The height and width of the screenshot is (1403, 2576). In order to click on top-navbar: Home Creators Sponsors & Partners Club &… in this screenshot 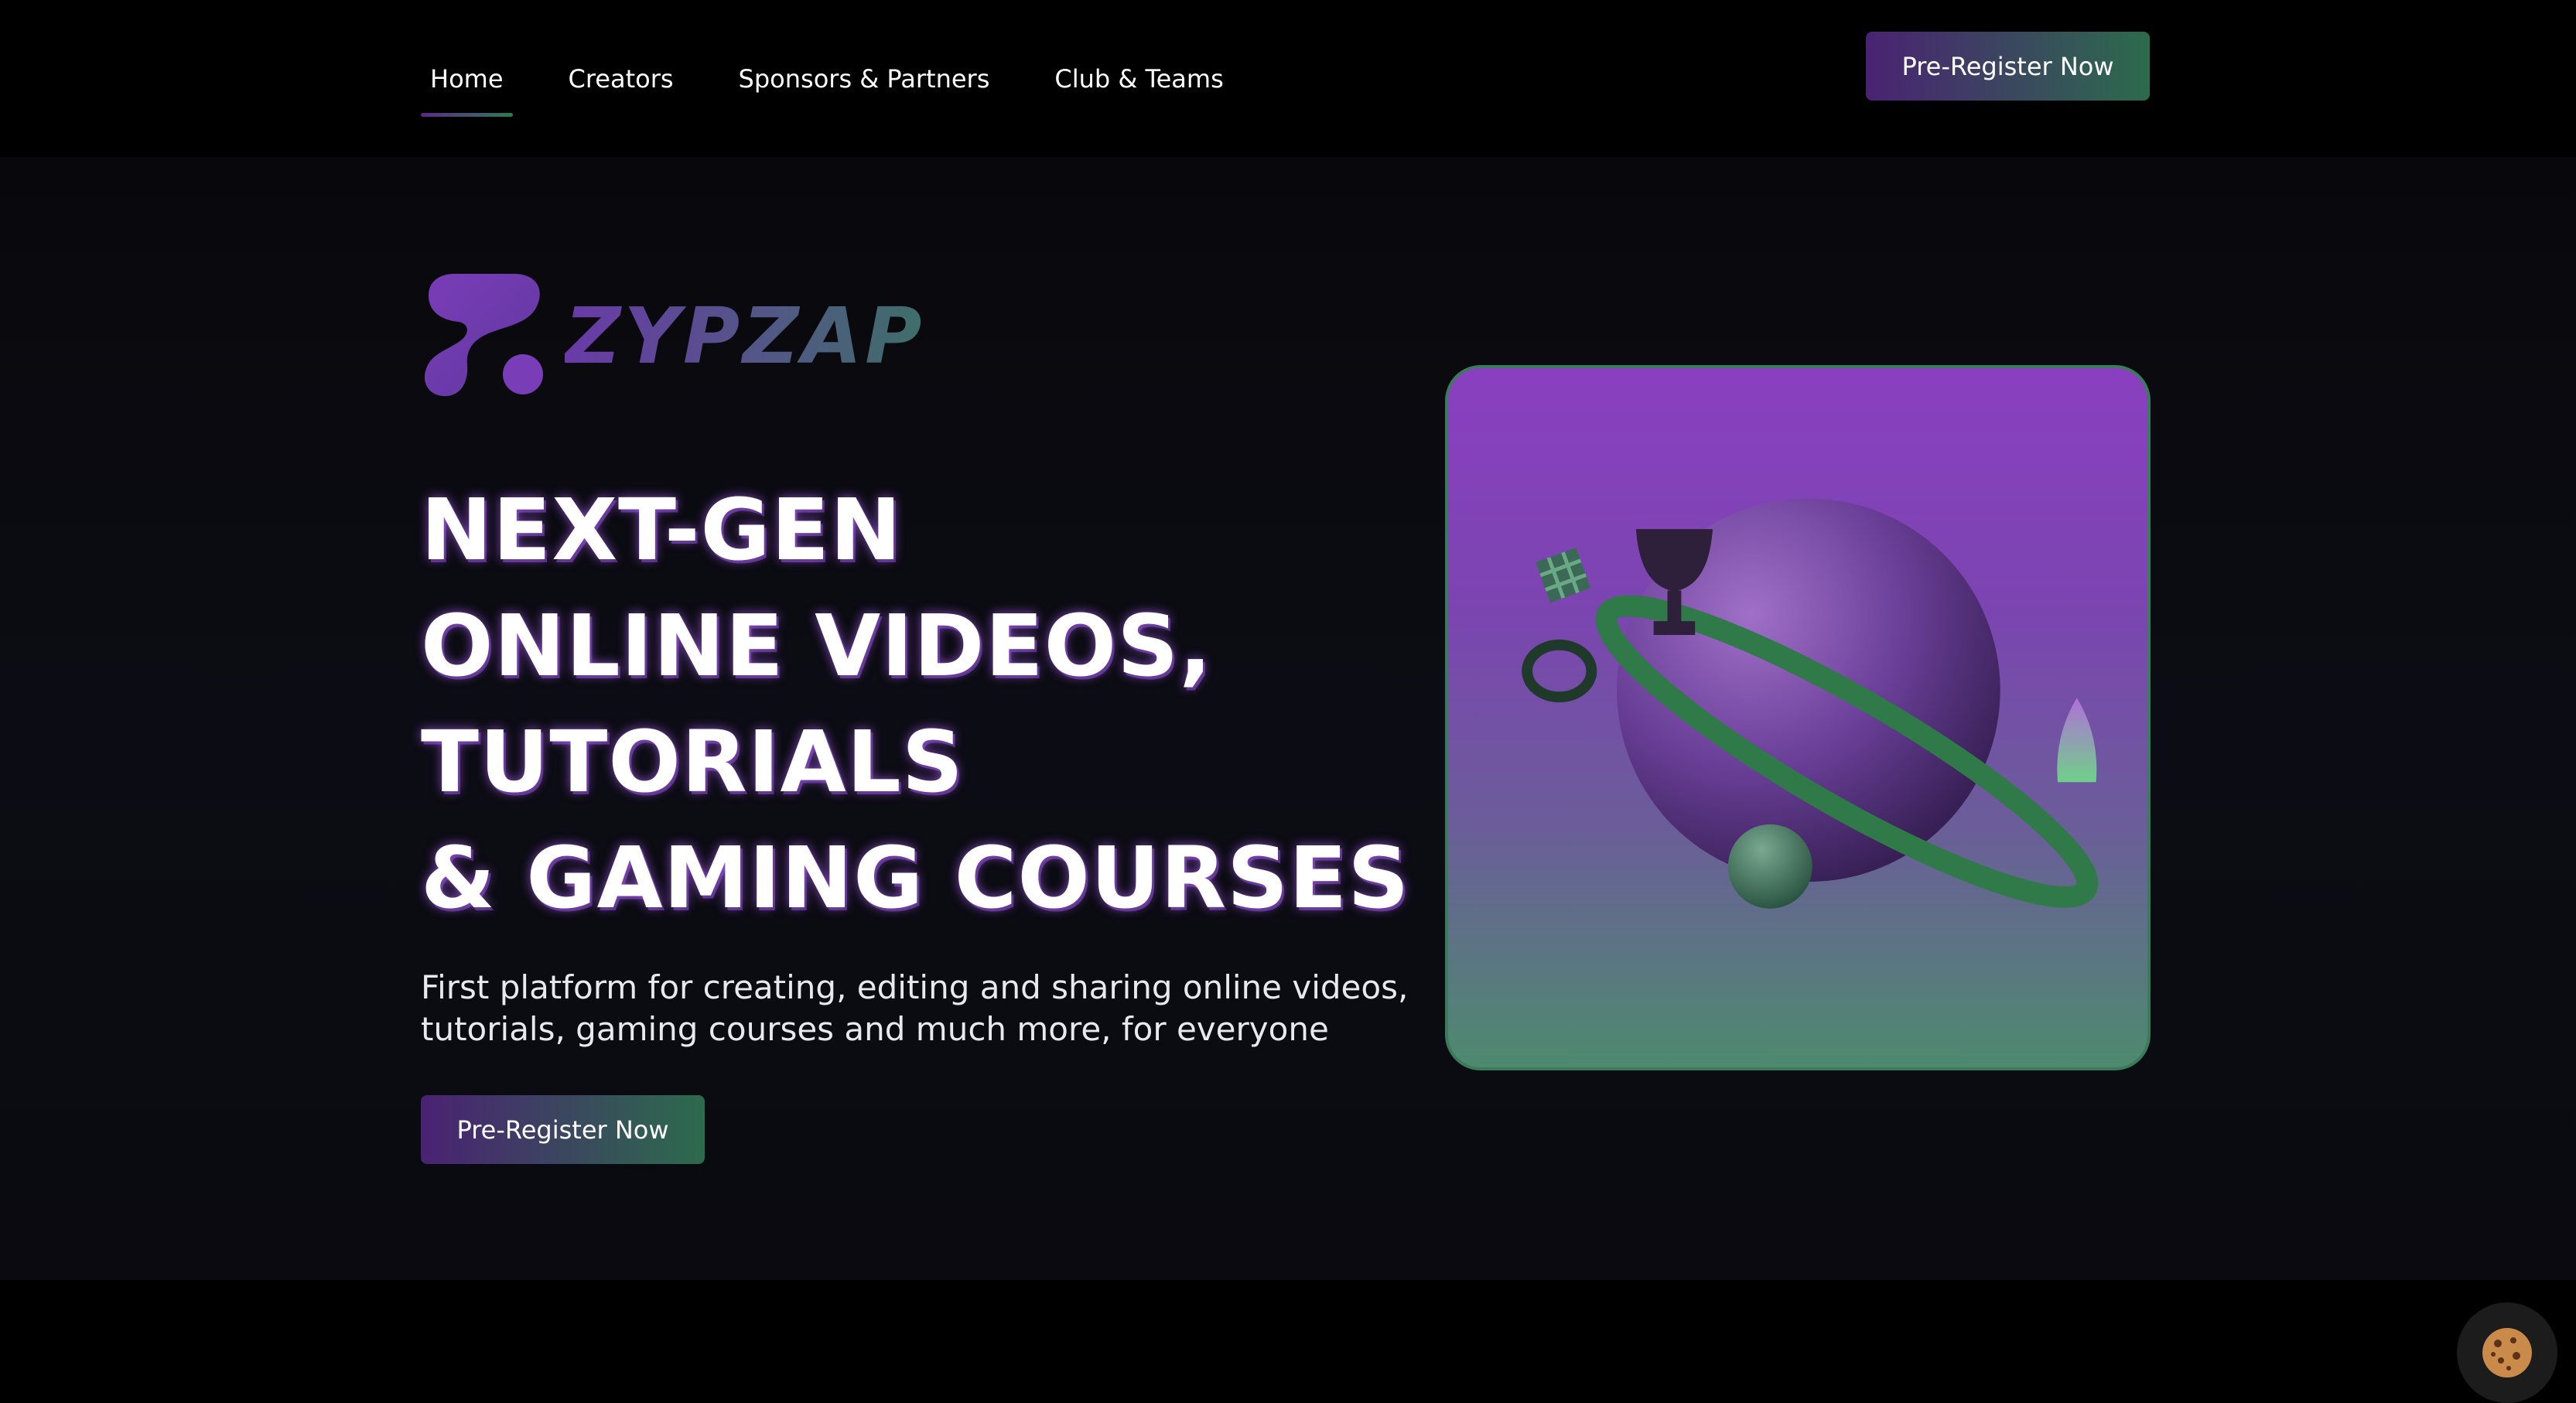, I will do `click(1288, 78)`.